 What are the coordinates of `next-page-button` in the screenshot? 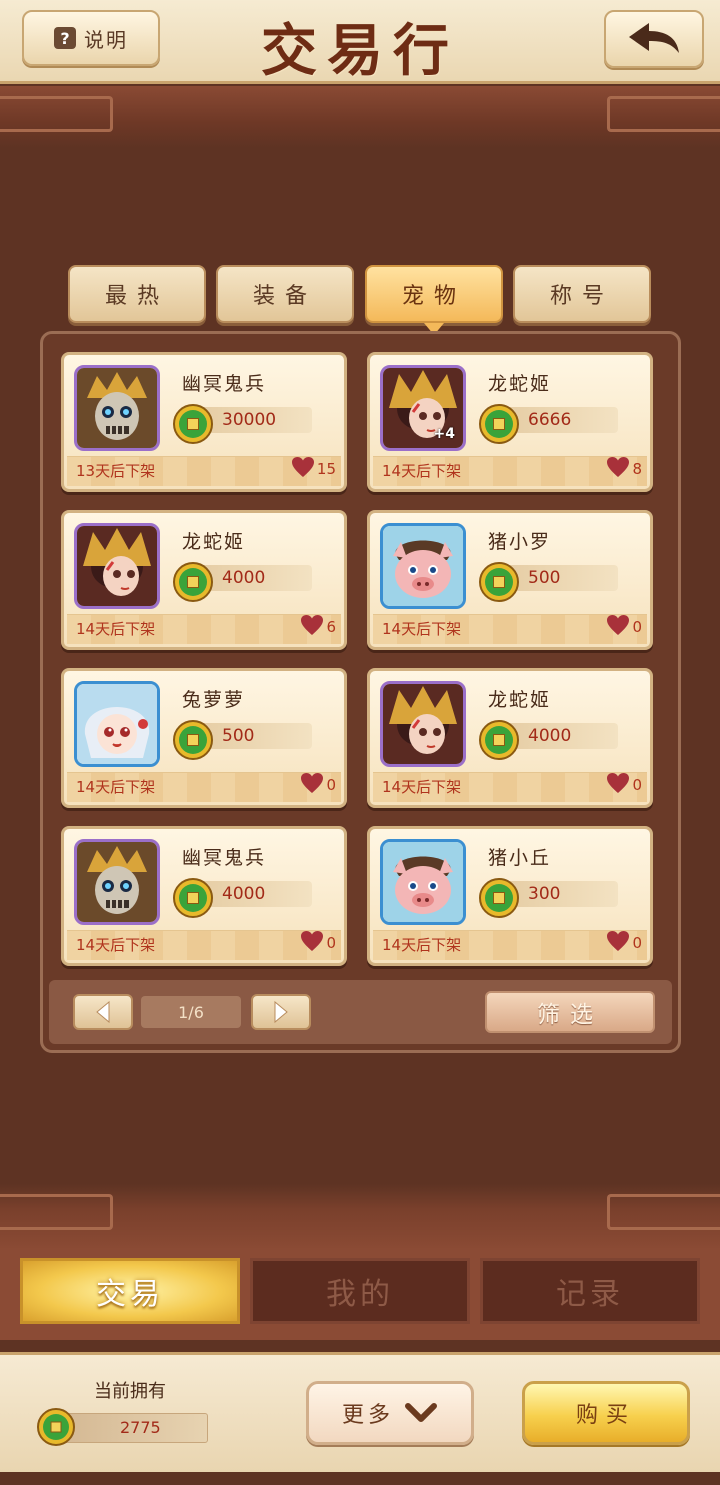 It's located at (281, 1012).